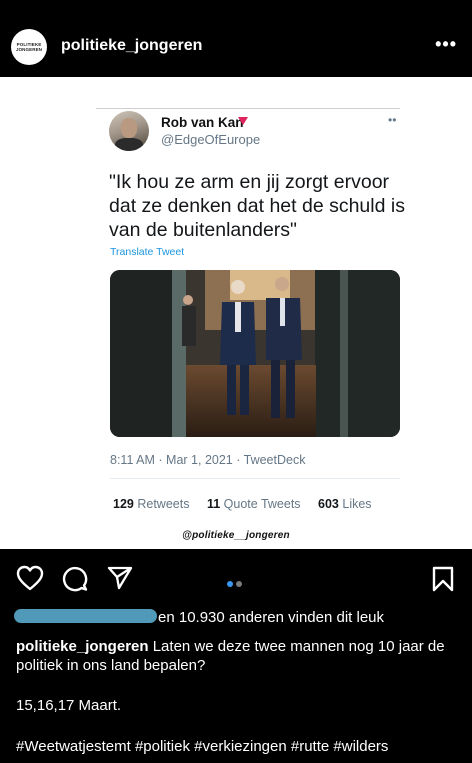 Image resolution: width=472 pixels, height=763 pixels. What do you see at coordinates (202, 122) in the screenshot?
I see `tweet-author-name: Rob van Kan` at bounding box center [202, 122].